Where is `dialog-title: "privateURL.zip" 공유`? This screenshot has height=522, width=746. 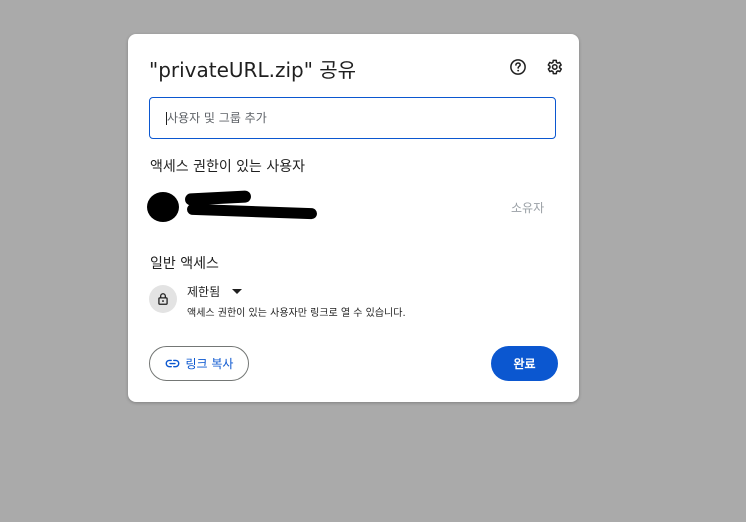
dialog-title: "privateURL.zip" 공유 is located at coordinates (253, 70).